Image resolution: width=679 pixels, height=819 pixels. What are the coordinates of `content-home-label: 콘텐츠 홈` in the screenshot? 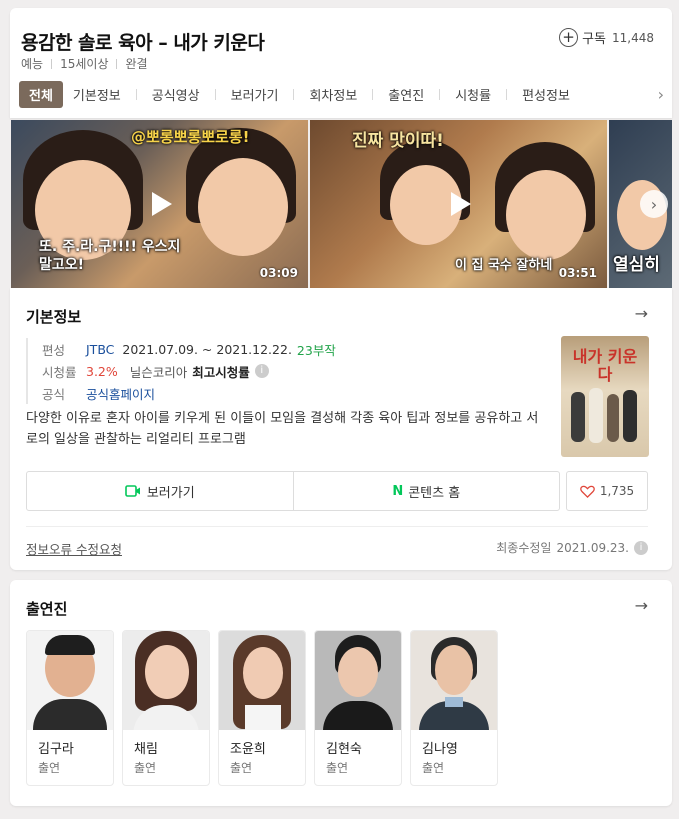 It's located at (434, 493).